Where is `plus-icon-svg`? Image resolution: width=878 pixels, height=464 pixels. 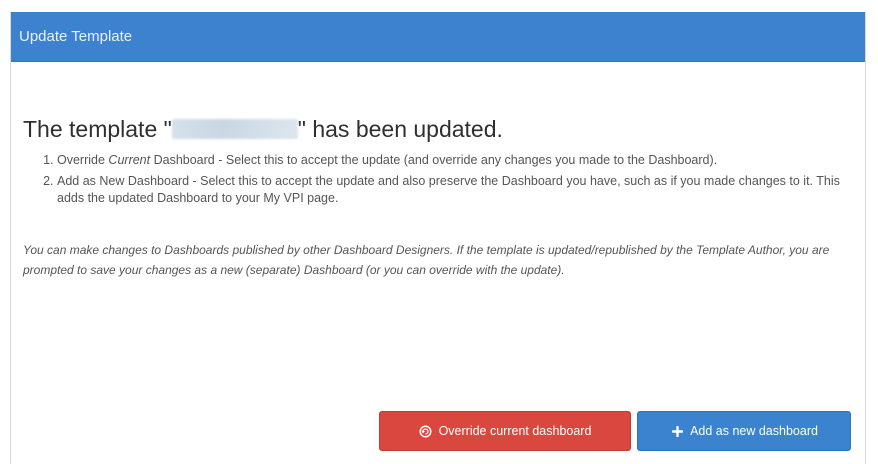 plus-icon-svg is located at coordinates (677, 431).